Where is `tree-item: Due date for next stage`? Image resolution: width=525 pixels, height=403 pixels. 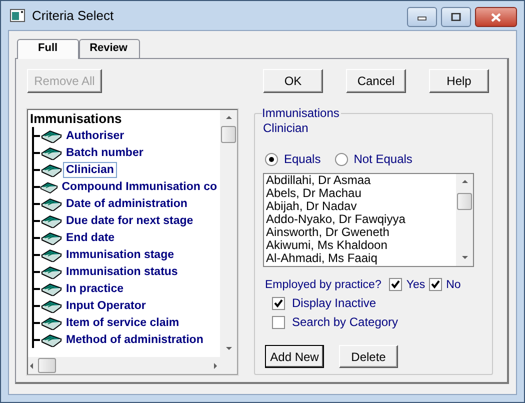 tree-item: Due date for next stage is located at coordinates (129, 220).